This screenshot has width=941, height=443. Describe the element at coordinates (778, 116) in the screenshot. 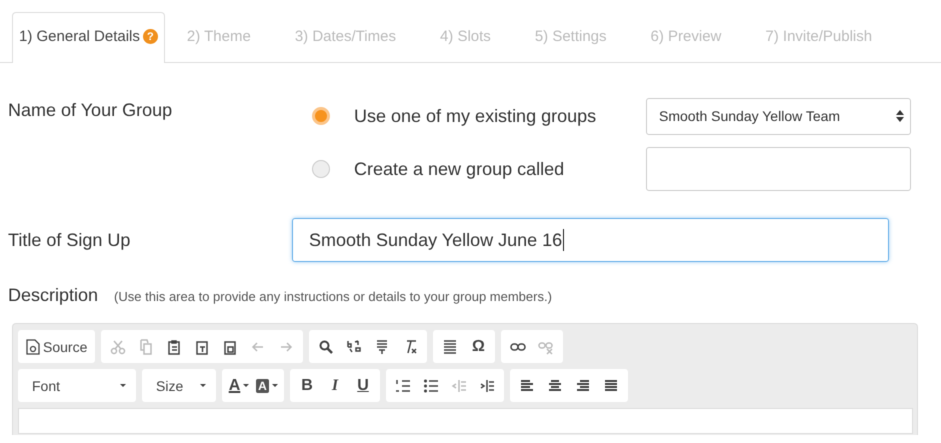

I see `group-select: Smooth Sunday Yellow Team` at that location.